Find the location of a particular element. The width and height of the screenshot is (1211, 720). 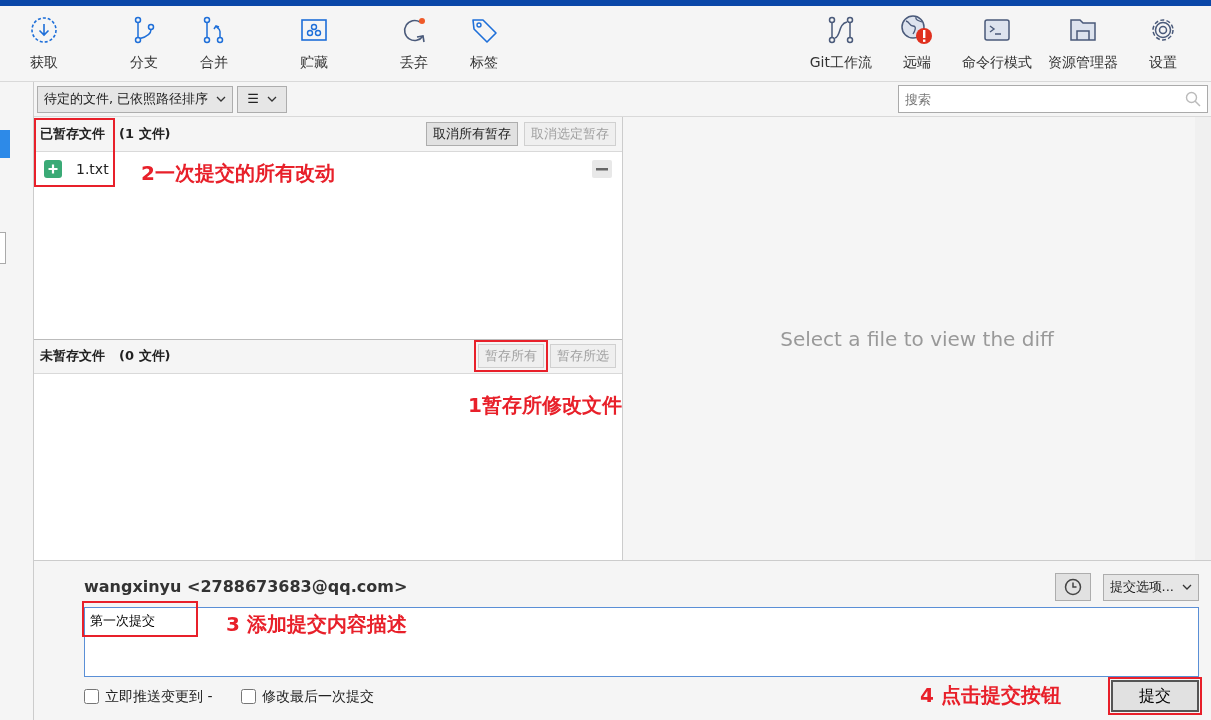

toolbar-button: 设置 is located at coordinates (1163, 43).